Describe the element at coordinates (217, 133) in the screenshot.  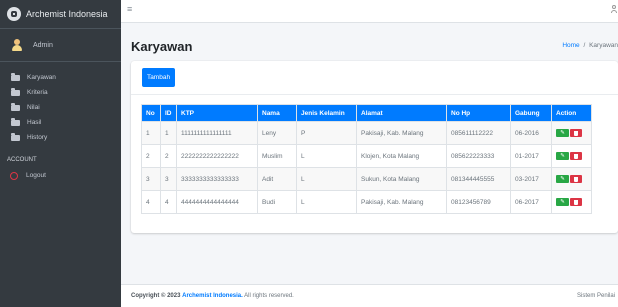
I see `cell-ktp: 1111111111111111` at that location.